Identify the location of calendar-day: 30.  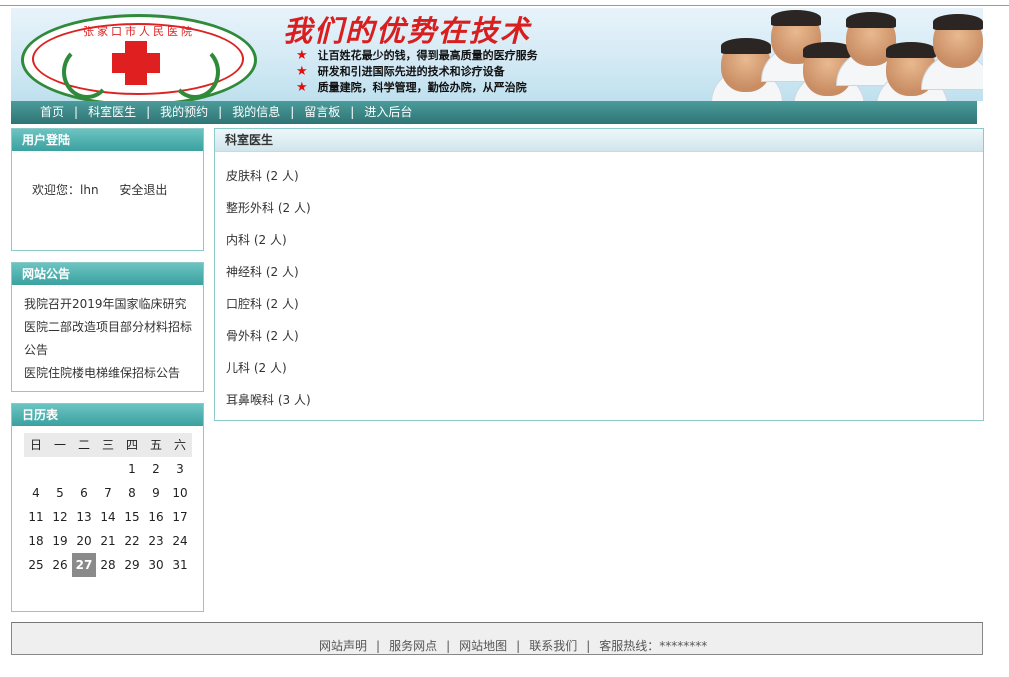
(156, 565).